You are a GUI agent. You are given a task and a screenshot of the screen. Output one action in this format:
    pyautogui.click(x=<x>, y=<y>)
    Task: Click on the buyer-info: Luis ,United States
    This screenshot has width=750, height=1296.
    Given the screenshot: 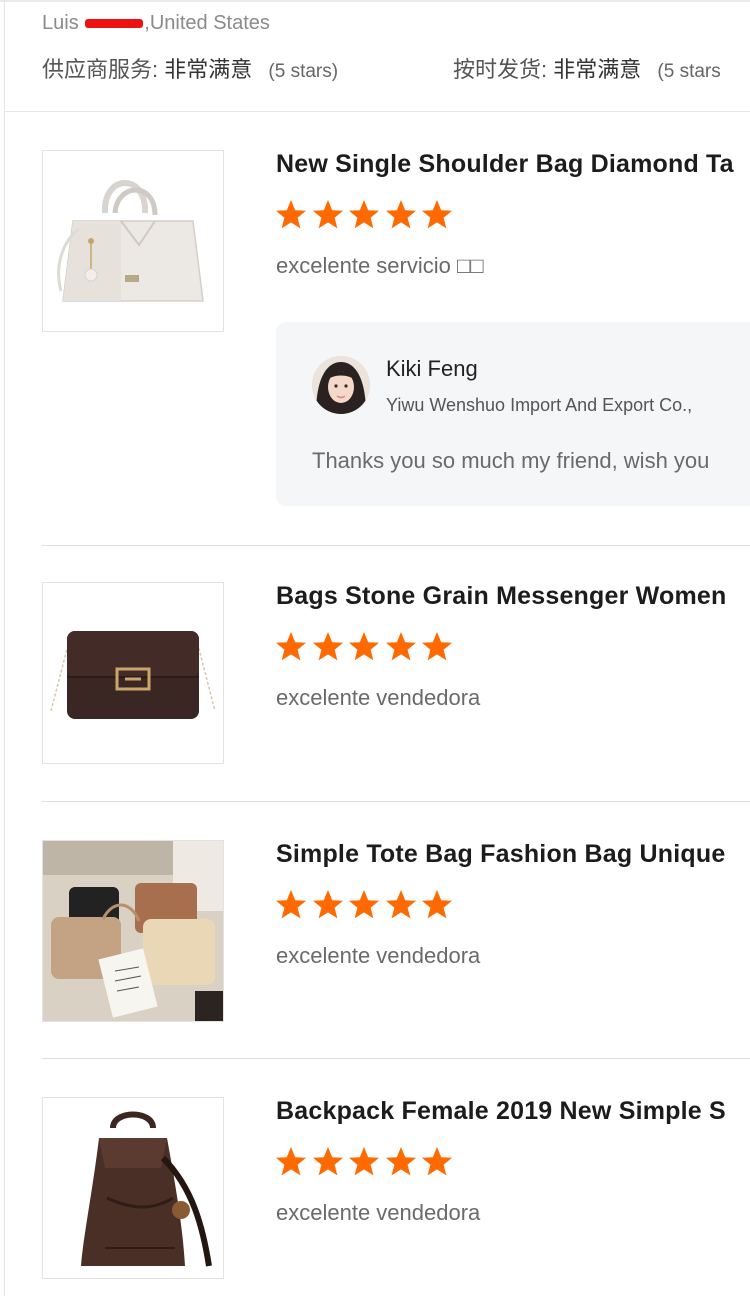 What is the action you would take?
    pyautogui.click(x=396, y=23)
    